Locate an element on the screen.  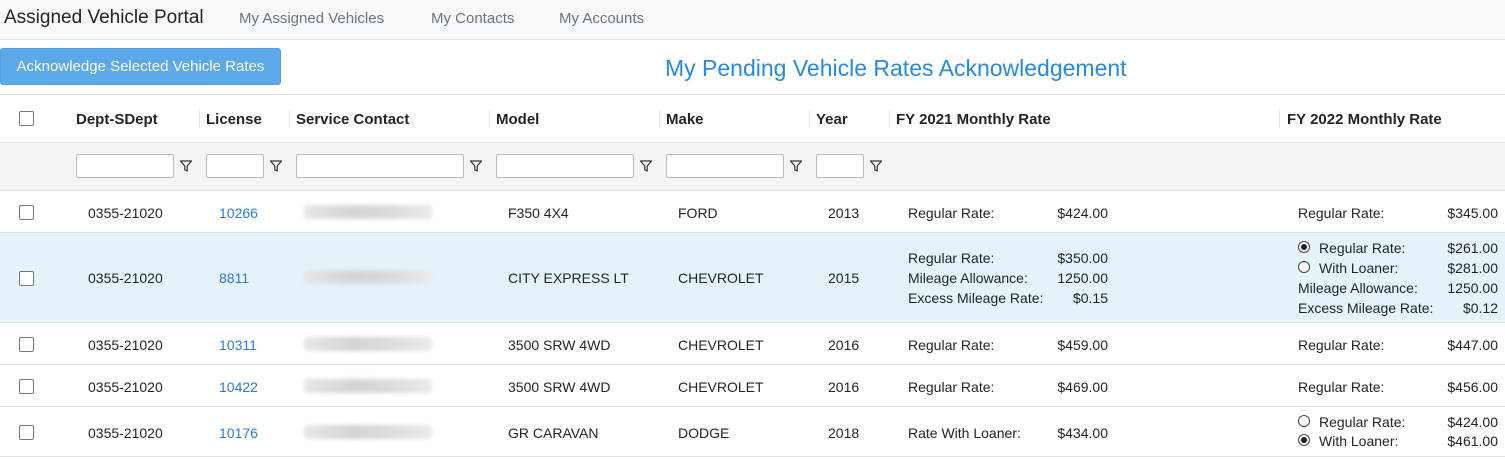
filter-make-input is located at coordinates (725, 166).